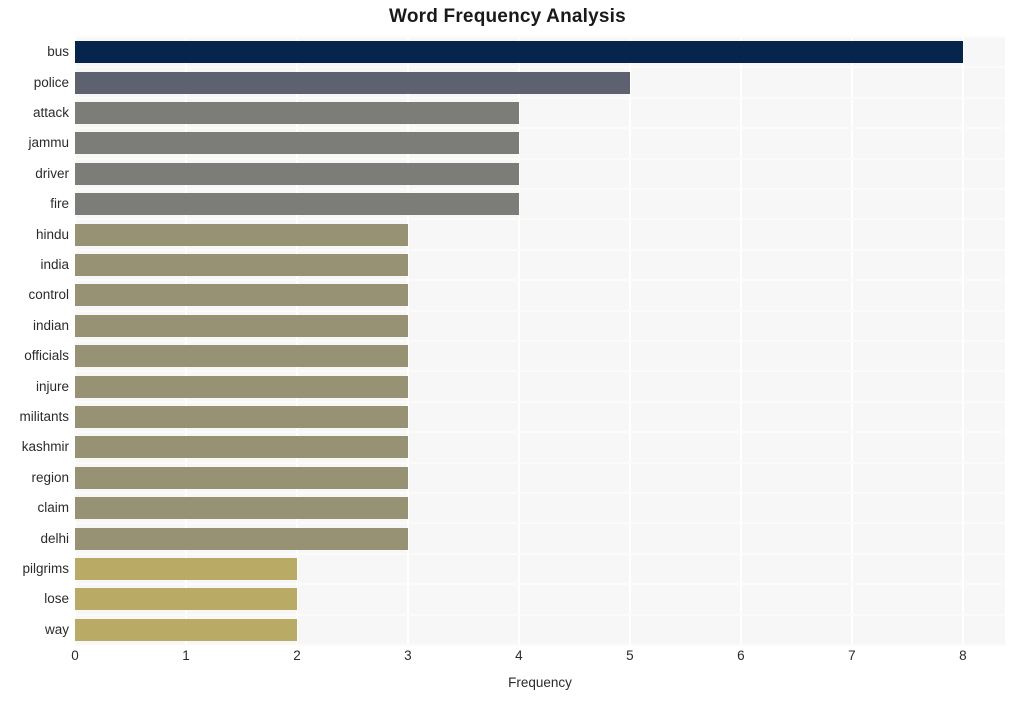 Image resolution: width=1015 pixels, height=701 pixels. I want to click on x-axis-title: Frequency, so click(540, 682).